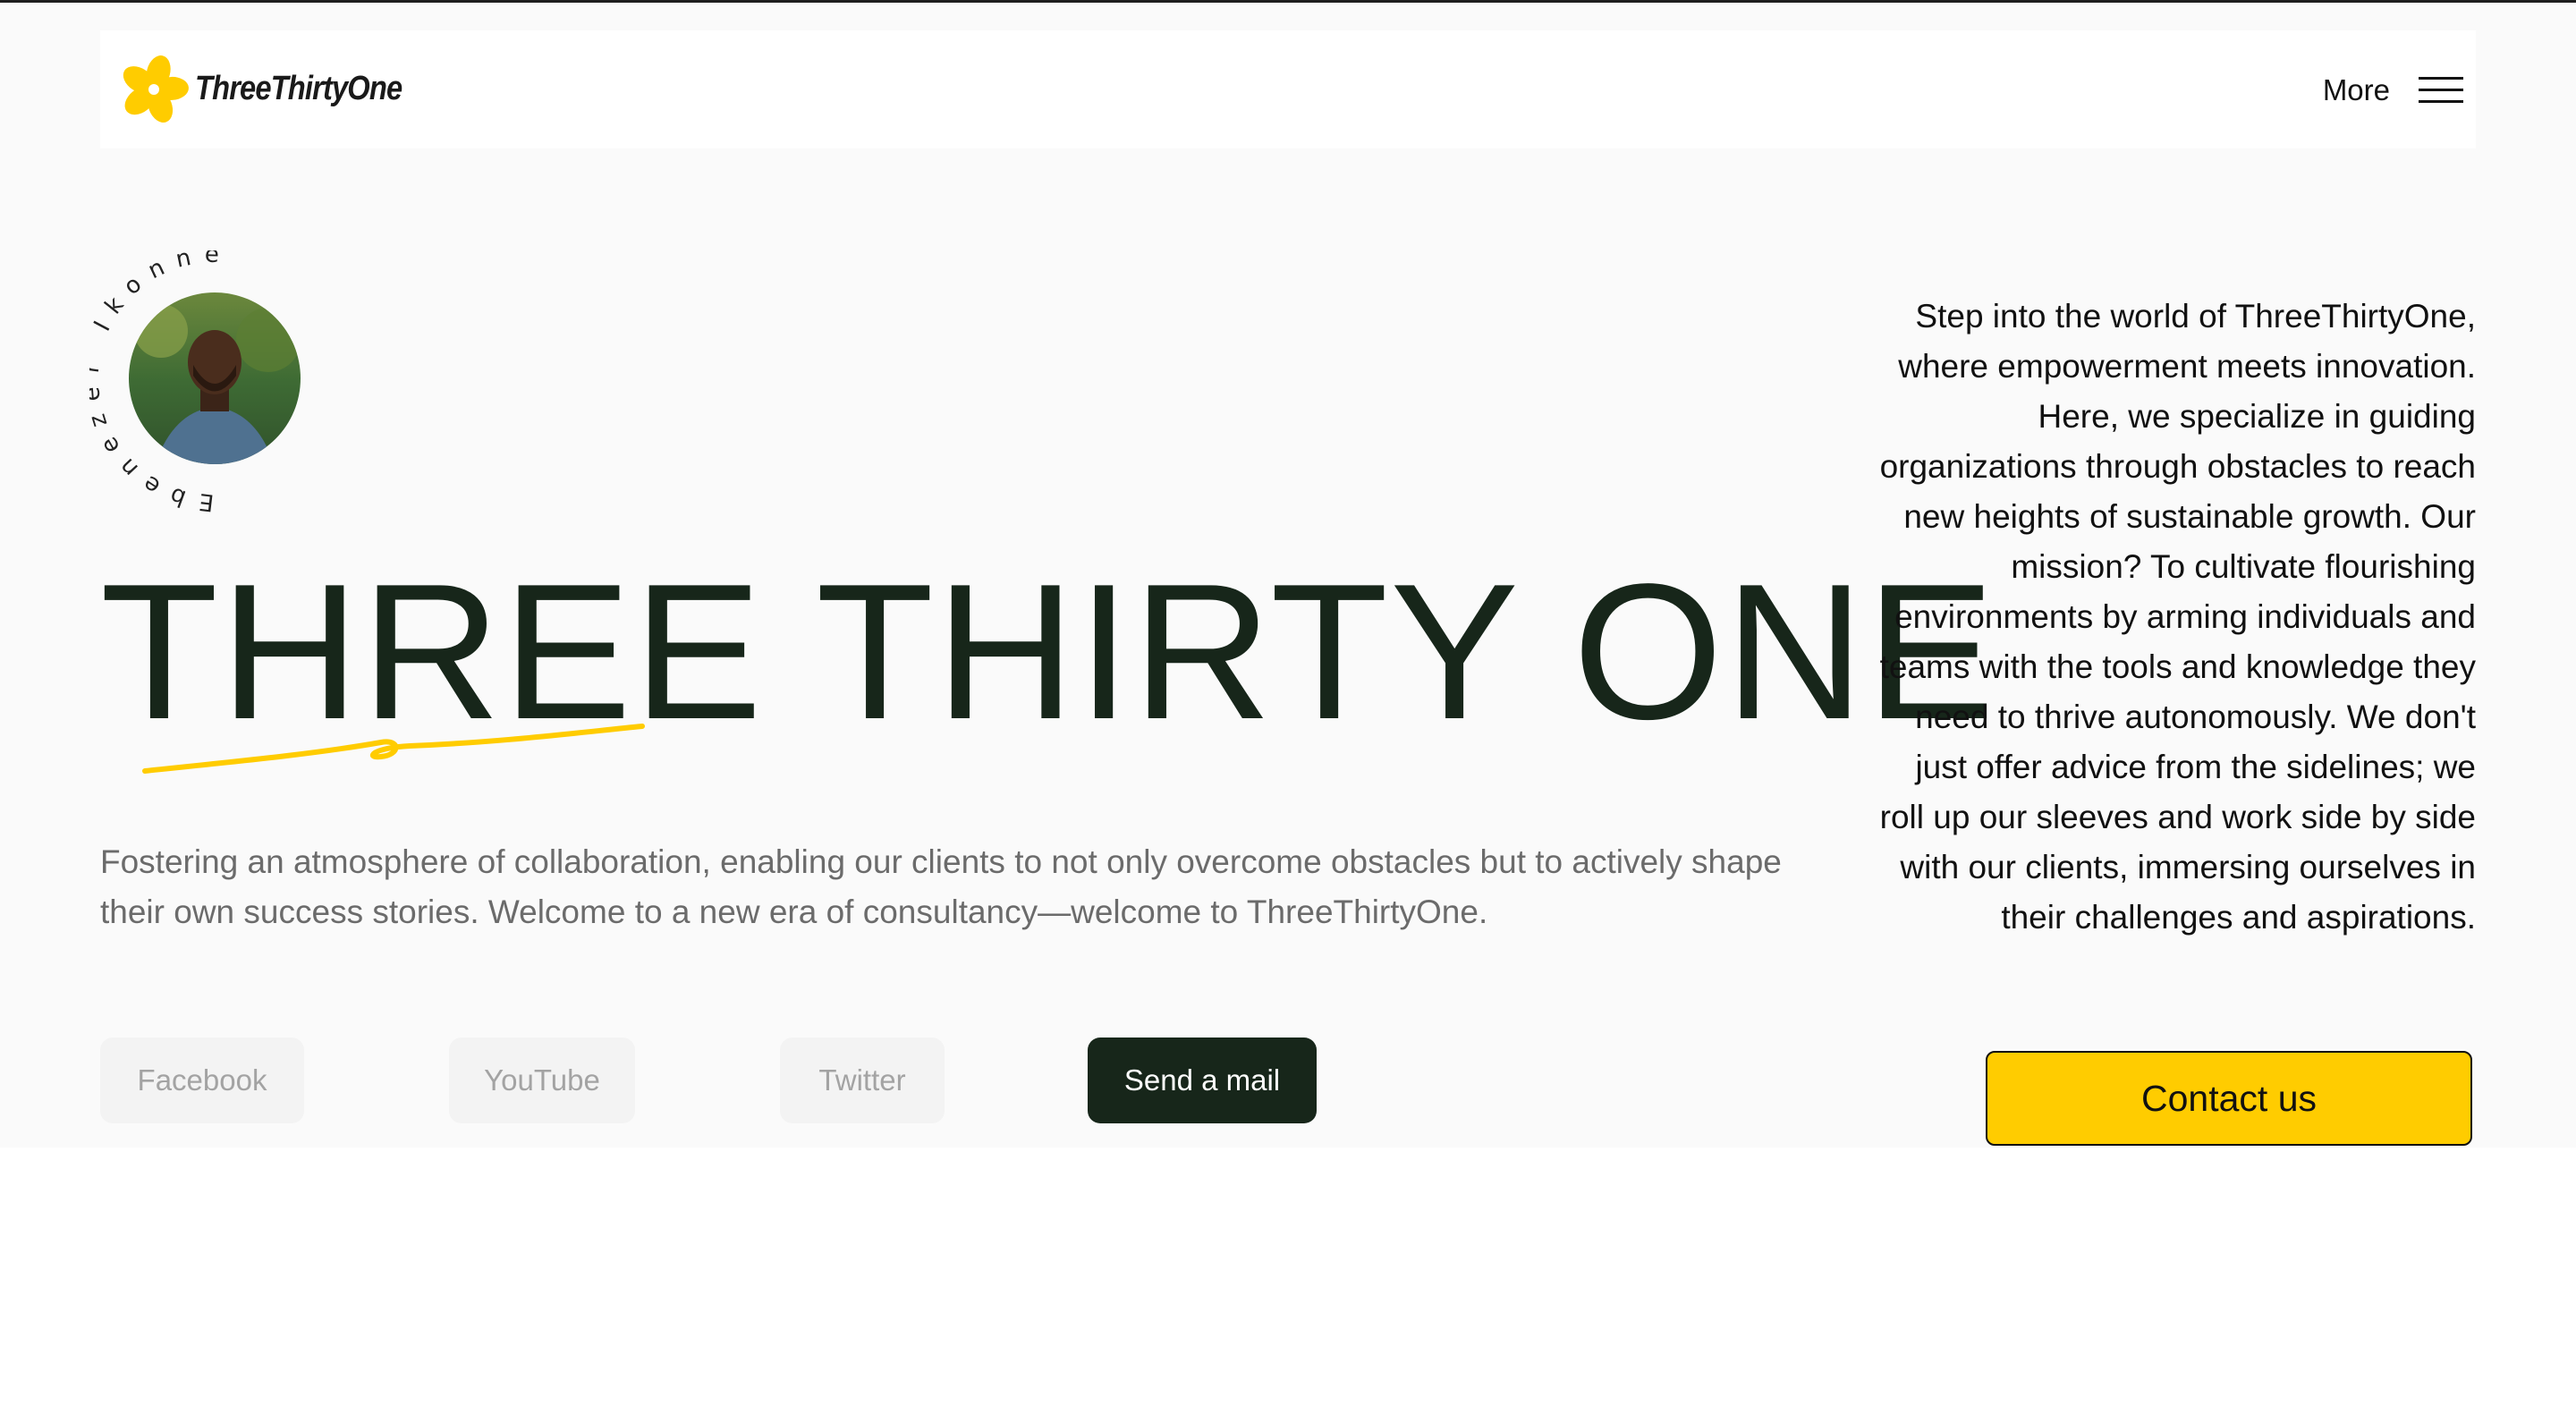 The image size is (2576, 1406). I want to click on profile-badge: Ebenezer Ikonne, so click(223, 385).